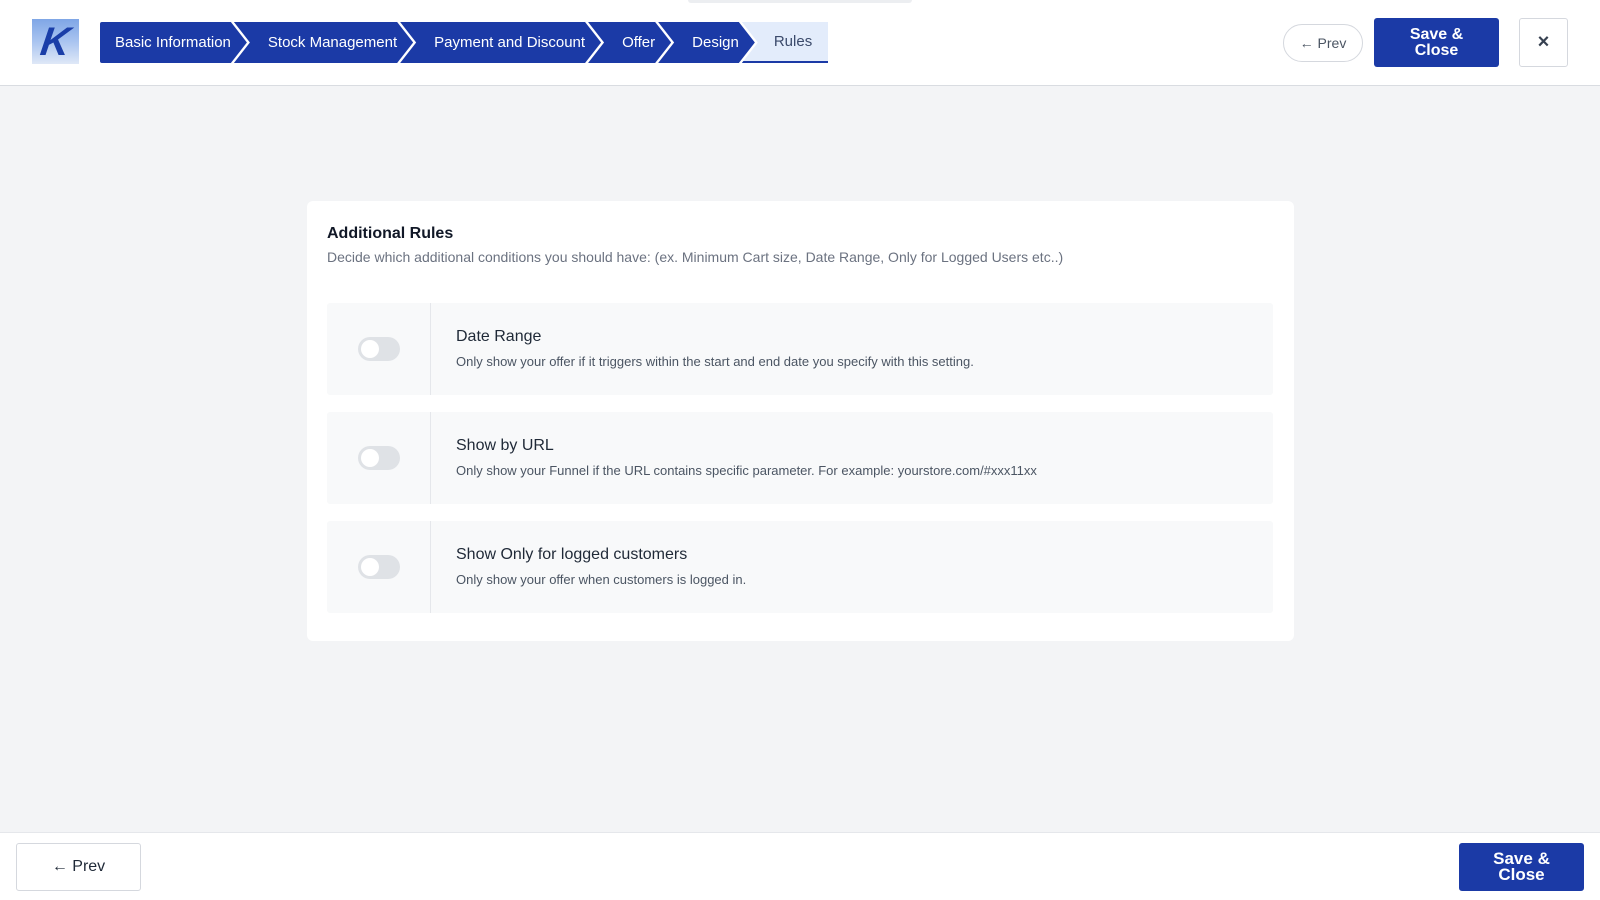  Describe the element at coordinates (505, 445) in the screenshot. I see `rule-title: Show by URL` at that location.